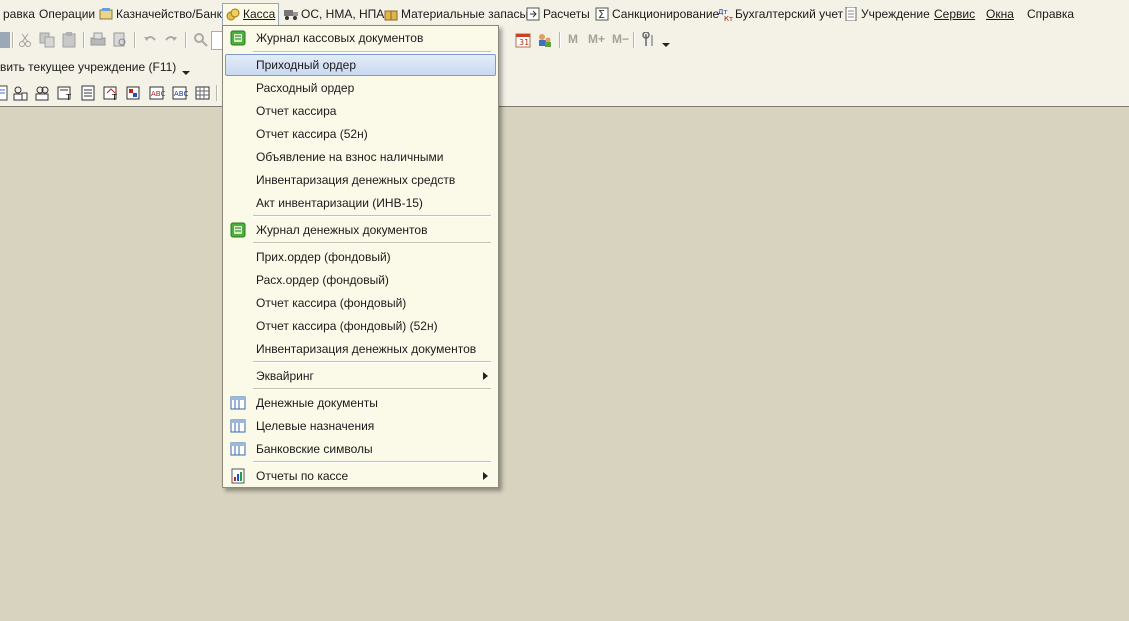  I want to click on memory-button: M, so click(573, 39).